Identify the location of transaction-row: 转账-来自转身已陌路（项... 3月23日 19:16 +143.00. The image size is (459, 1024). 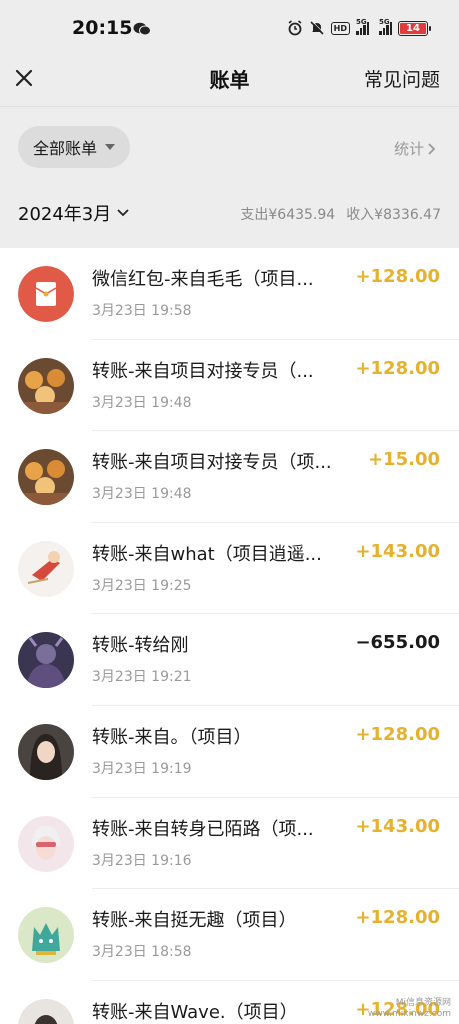
(229, 844).